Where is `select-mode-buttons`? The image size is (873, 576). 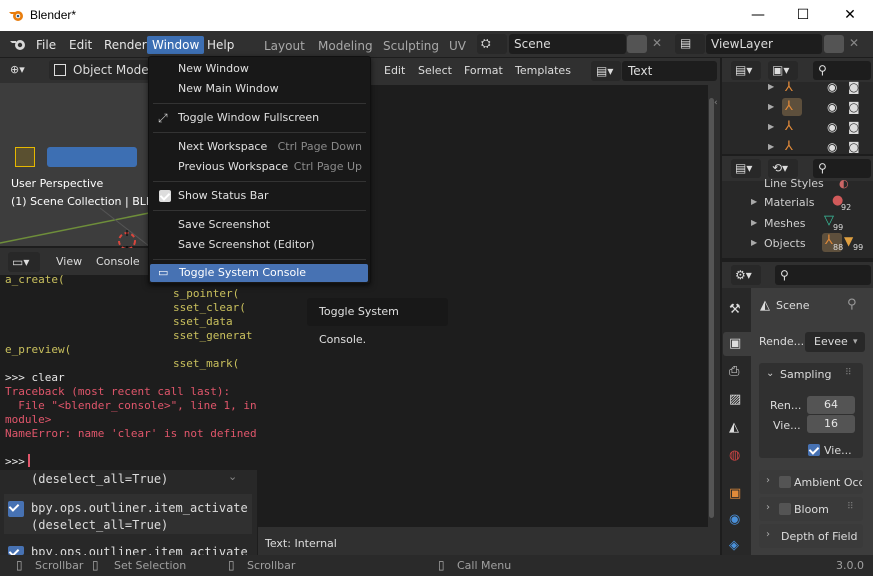 select-mode-buttons is located at coordinates (92, 157).